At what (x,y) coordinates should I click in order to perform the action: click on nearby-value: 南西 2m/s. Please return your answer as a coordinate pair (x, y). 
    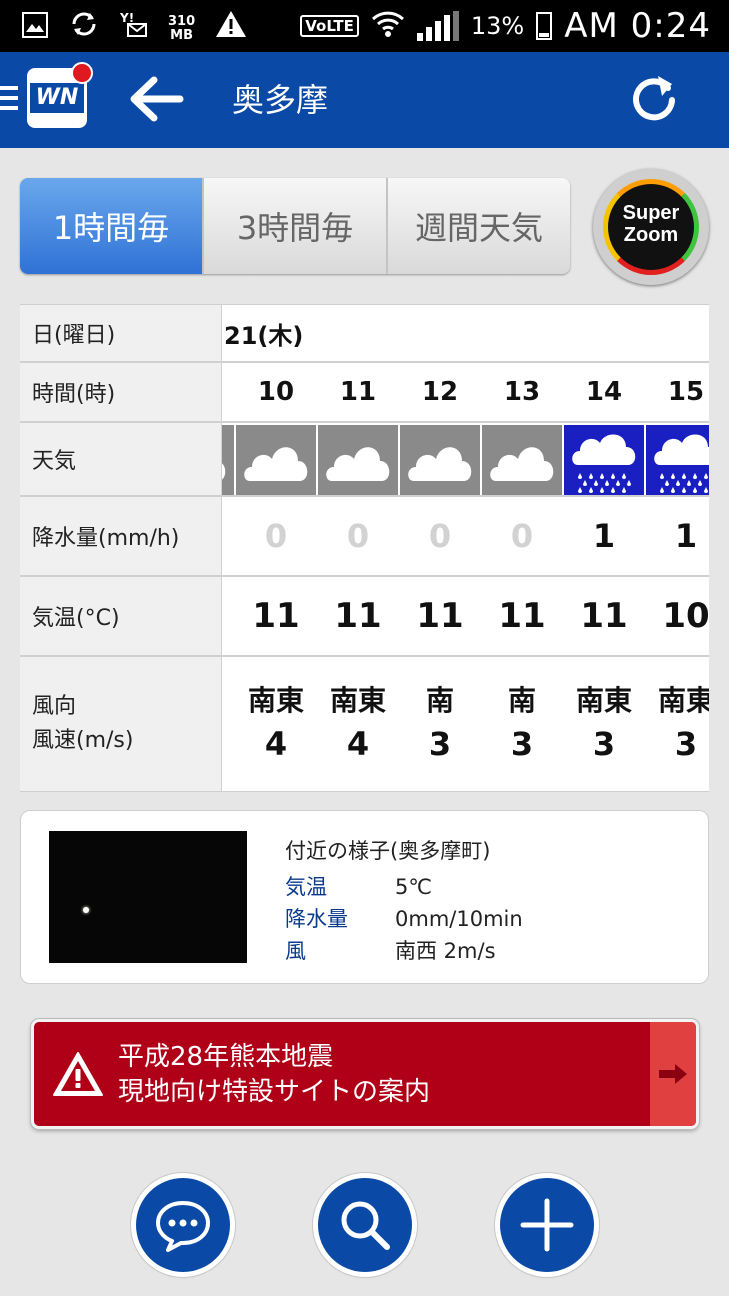
    Looking at the image, I should click on (445, 951).